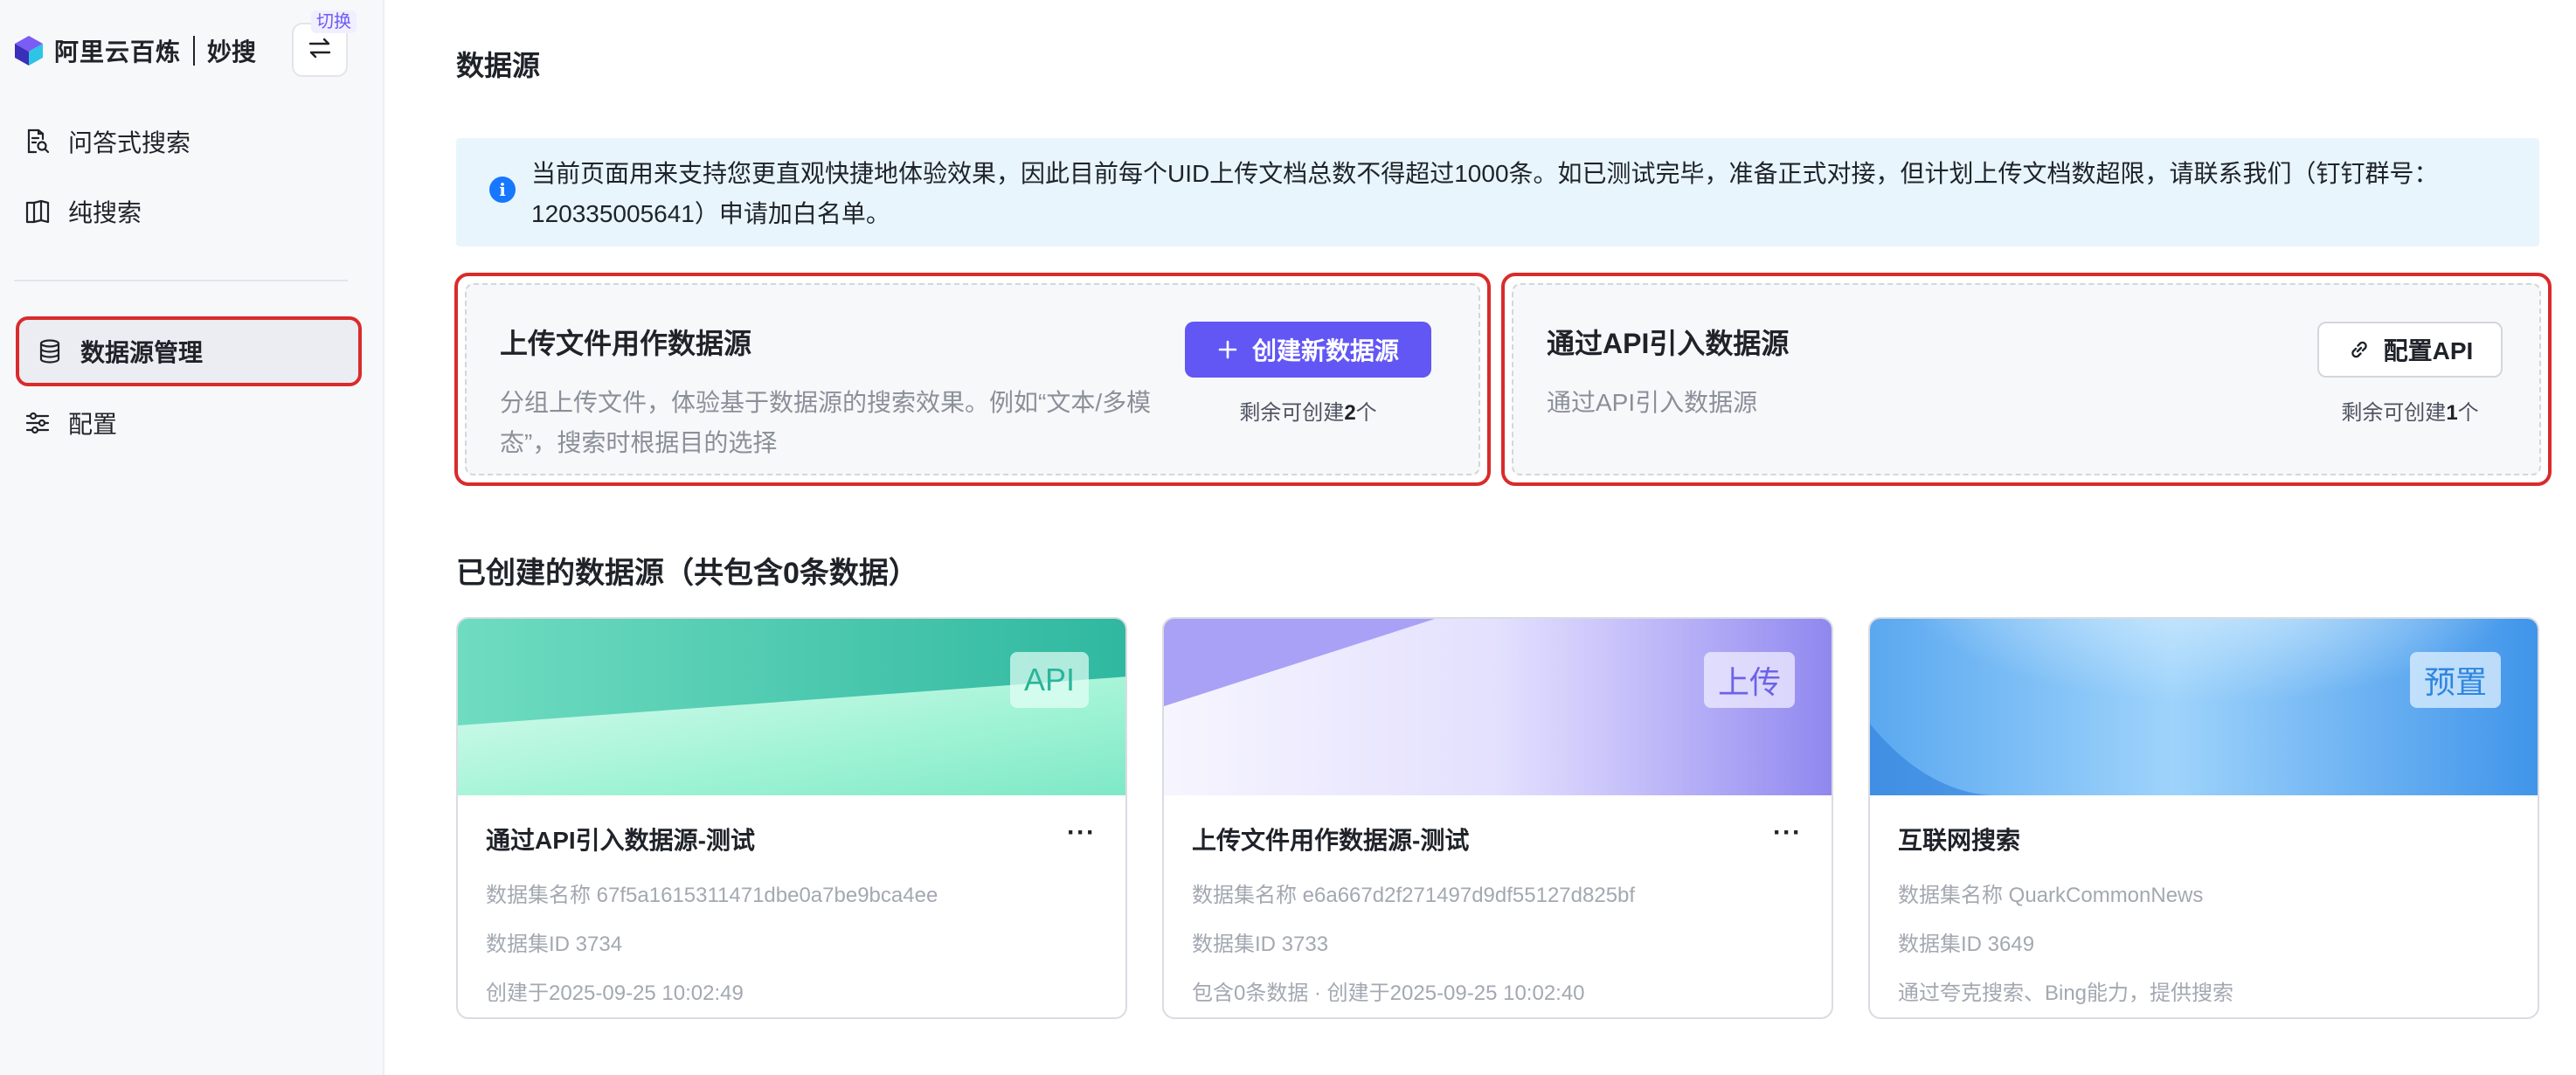 The width and height of the screenshot is (2576, 1075). I want to click on sidebar-item-datasource-management: 数据源管理, so click(189, 351).